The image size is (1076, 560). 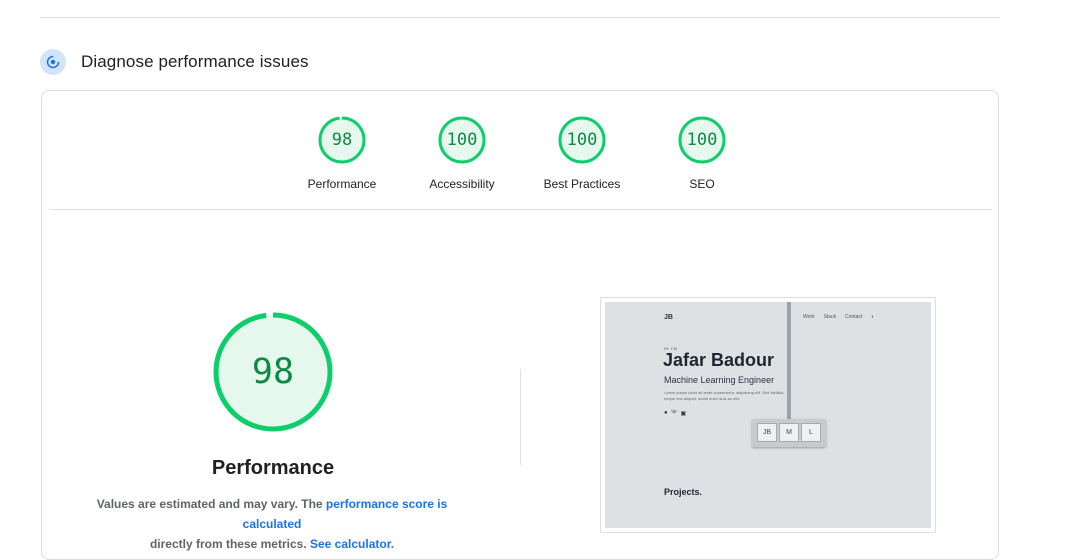 I want to click on section-title: Diagnose performance issues, so click(x=195, y=61).